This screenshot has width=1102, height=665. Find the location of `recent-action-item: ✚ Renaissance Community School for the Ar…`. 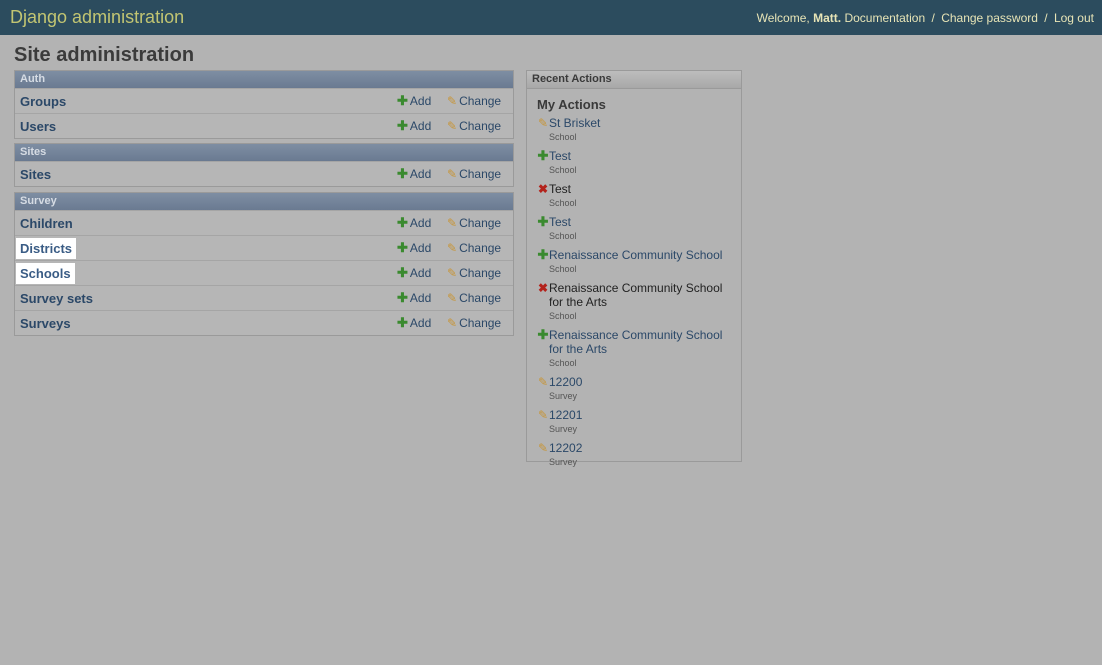

recent-action-item: ✚ Renaissance Community School for the Ar… is located at coordinates (639, 350).